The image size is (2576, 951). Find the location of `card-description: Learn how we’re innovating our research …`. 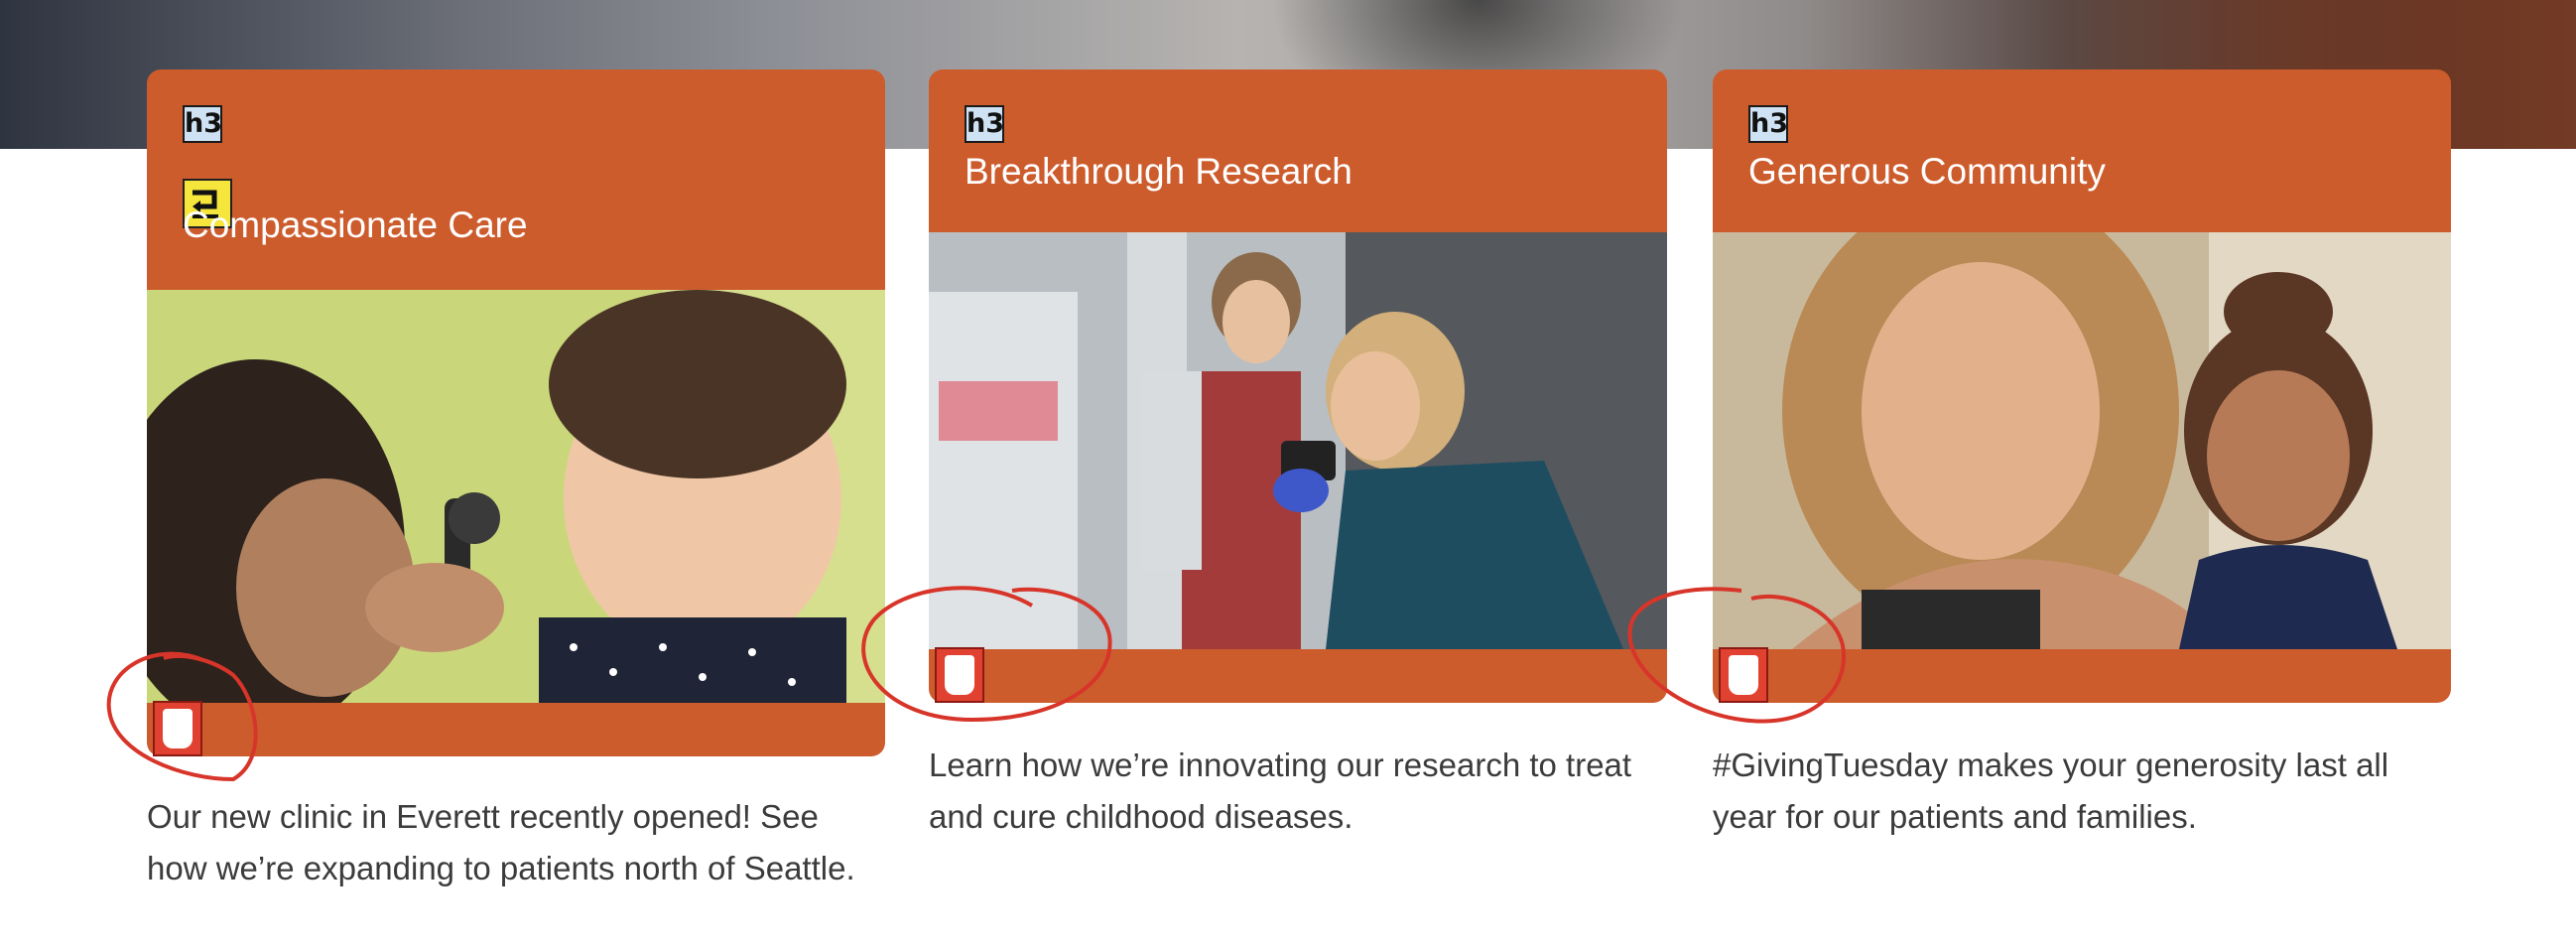

card-description: Learn how we’re innovating our research … is located at coordinates (1281, 791).